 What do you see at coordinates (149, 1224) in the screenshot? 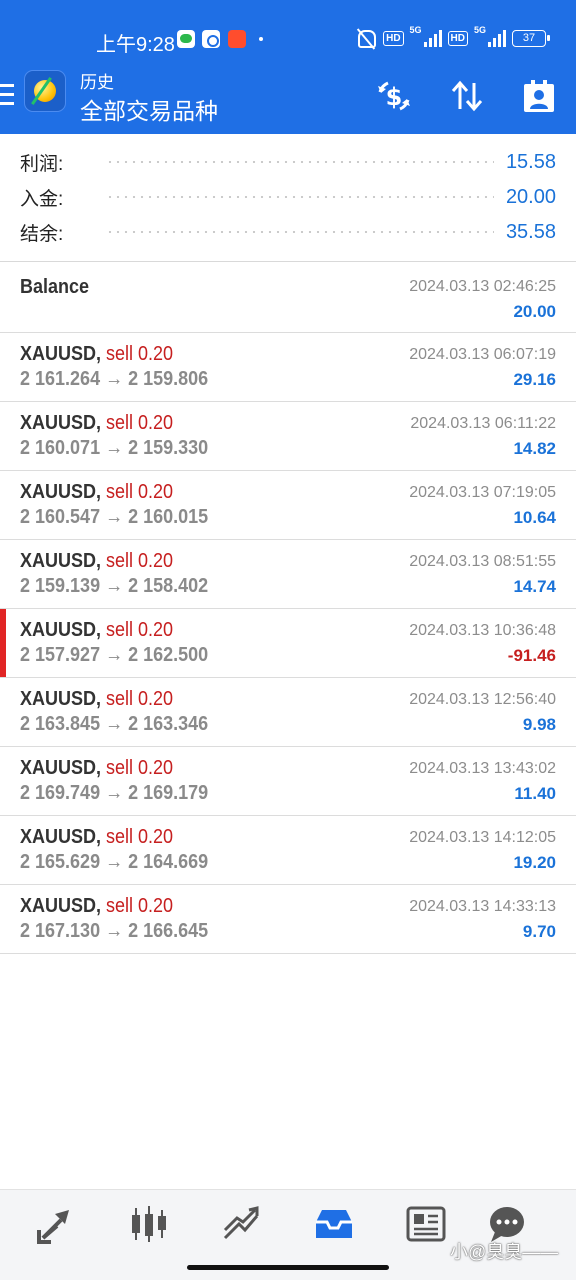
I see `chart-icon` at bounding box center [149, 1224].